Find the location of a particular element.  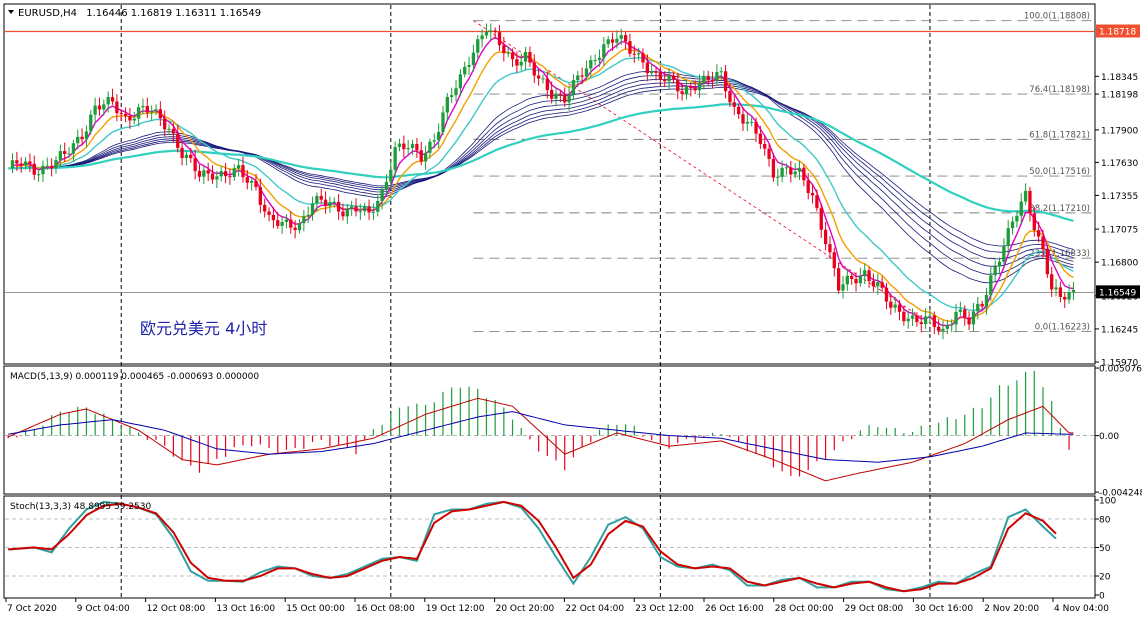

macd-tick-label: 0.00 is located at coordinates (1109, 437).